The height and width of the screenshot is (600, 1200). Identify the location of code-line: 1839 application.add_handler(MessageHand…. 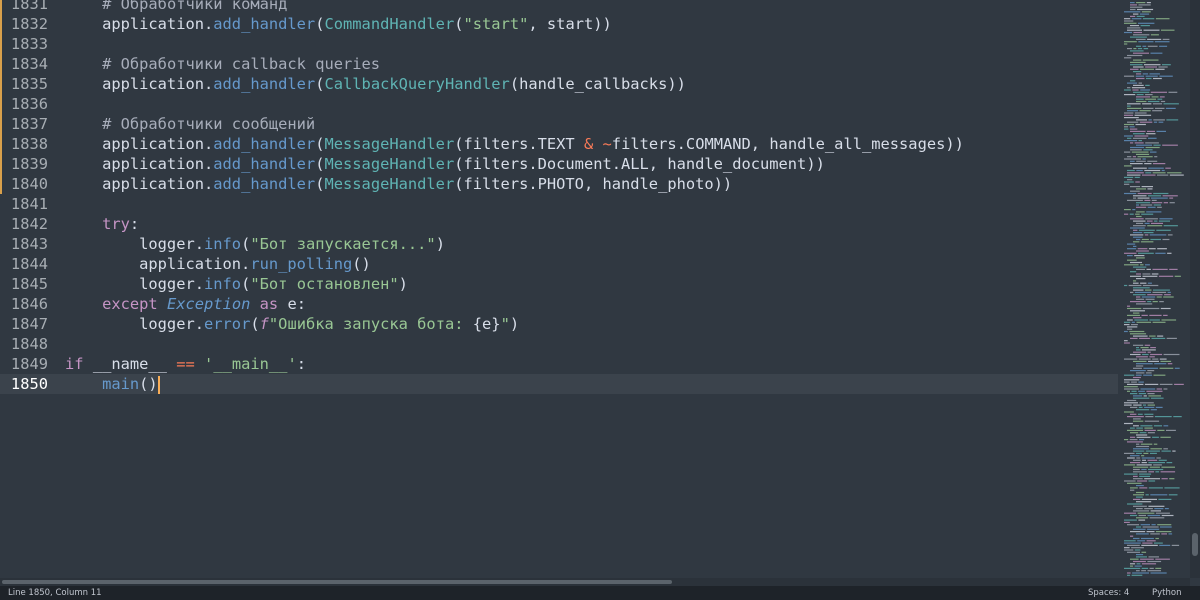
(559, 164).